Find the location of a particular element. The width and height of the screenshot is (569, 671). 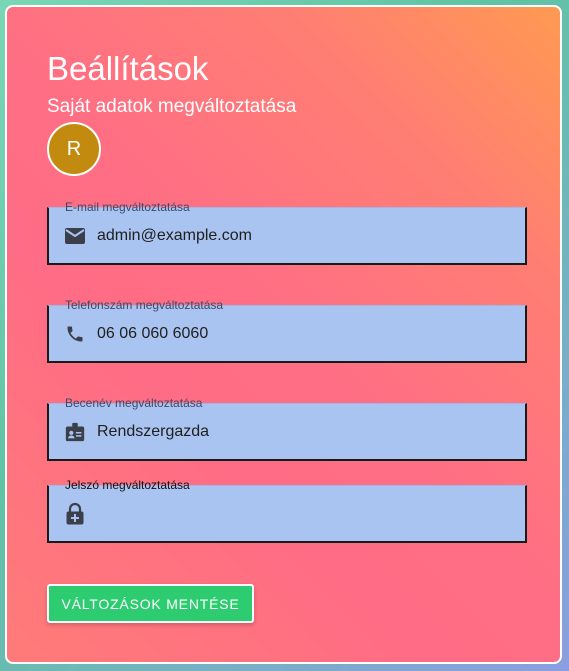

nickname-field: Becenév megváltoztatása is located at coordinates (287, 428).